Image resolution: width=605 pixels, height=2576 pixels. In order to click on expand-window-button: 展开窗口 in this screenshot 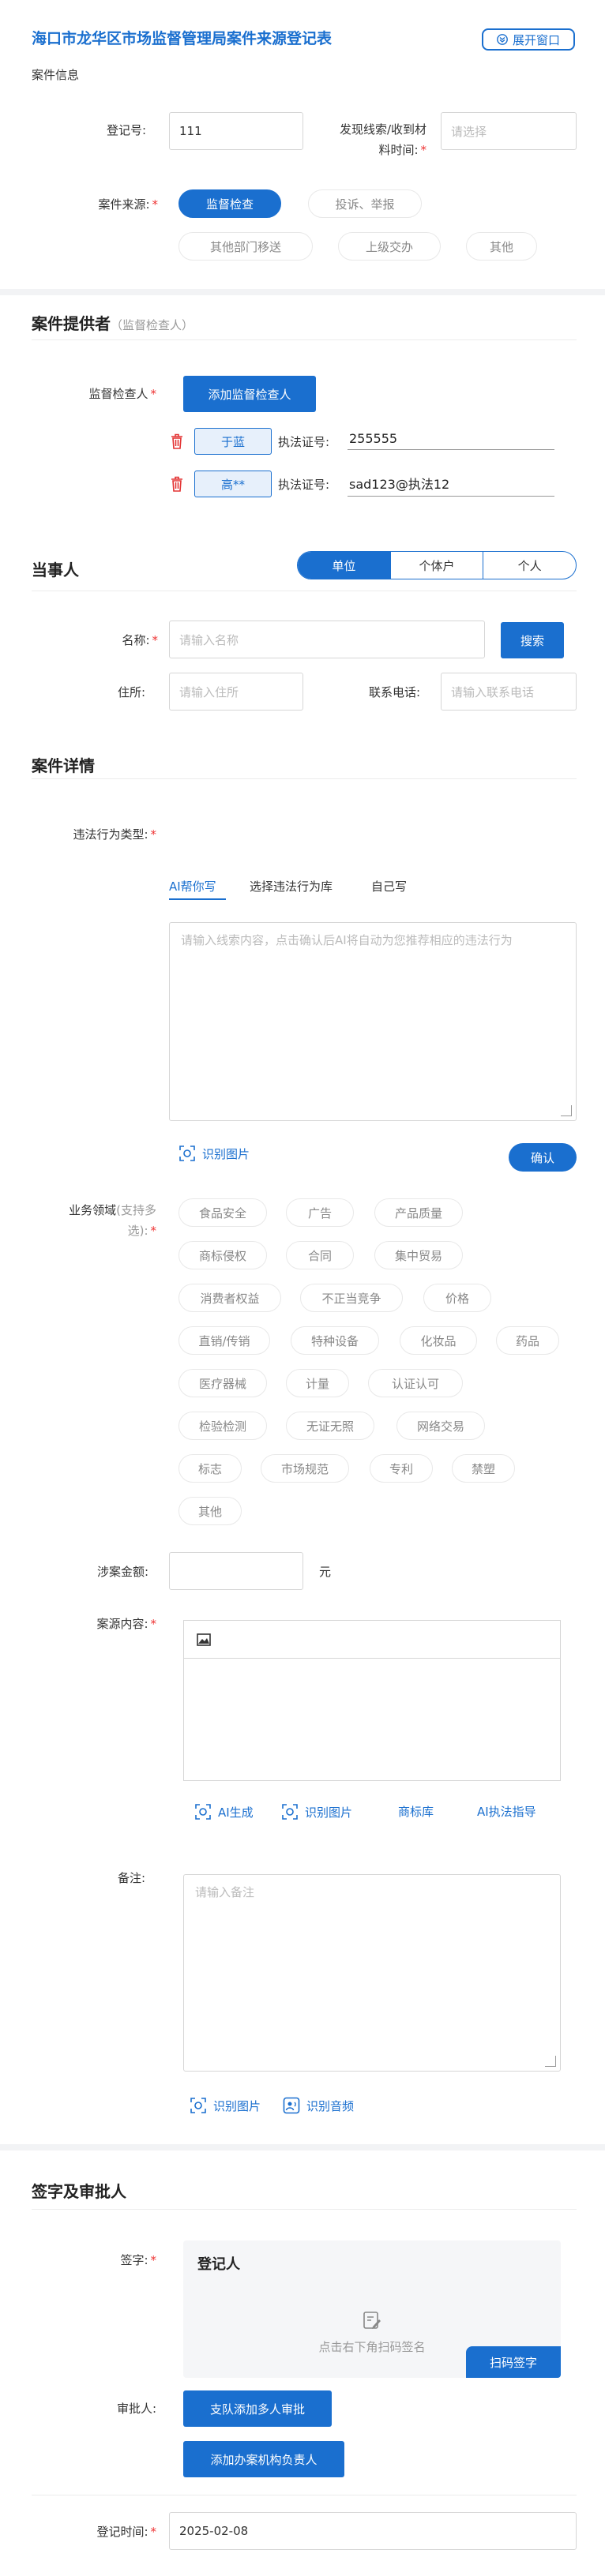, I will do `click(528, 39)`.